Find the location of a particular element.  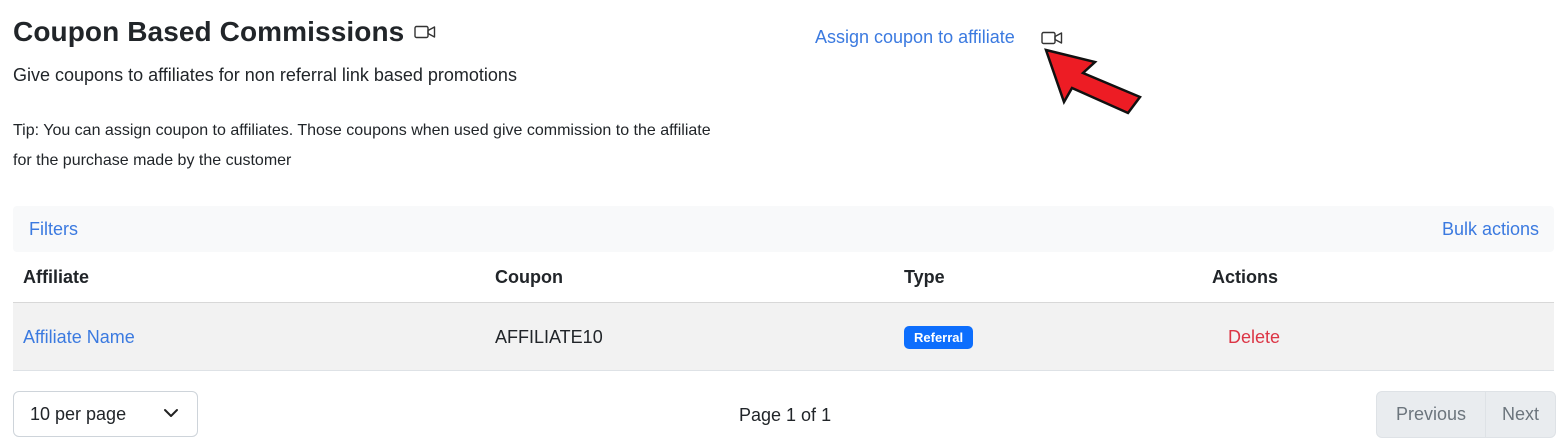

type-badge: Referral is located at coordinates (939, 337).